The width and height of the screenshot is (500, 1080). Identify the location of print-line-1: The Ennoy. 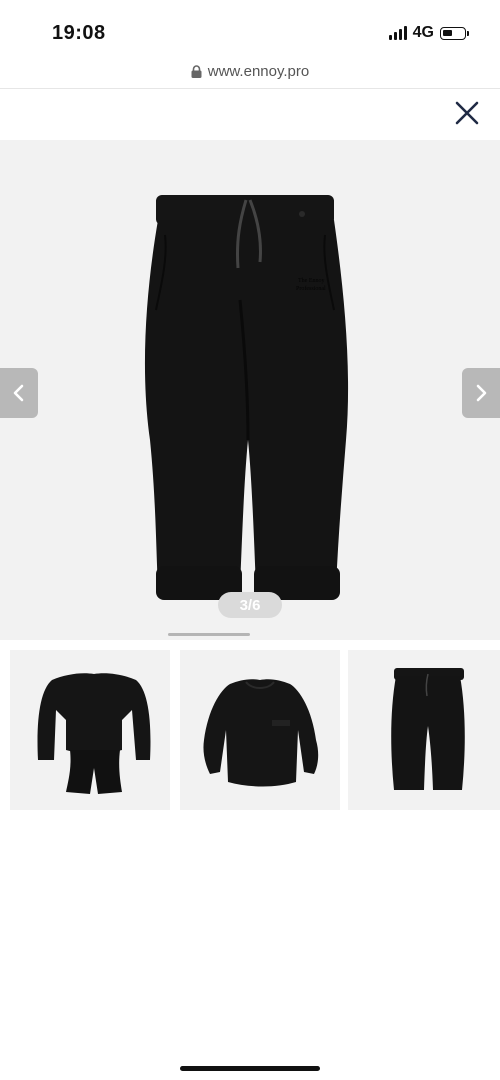
(311, 281).